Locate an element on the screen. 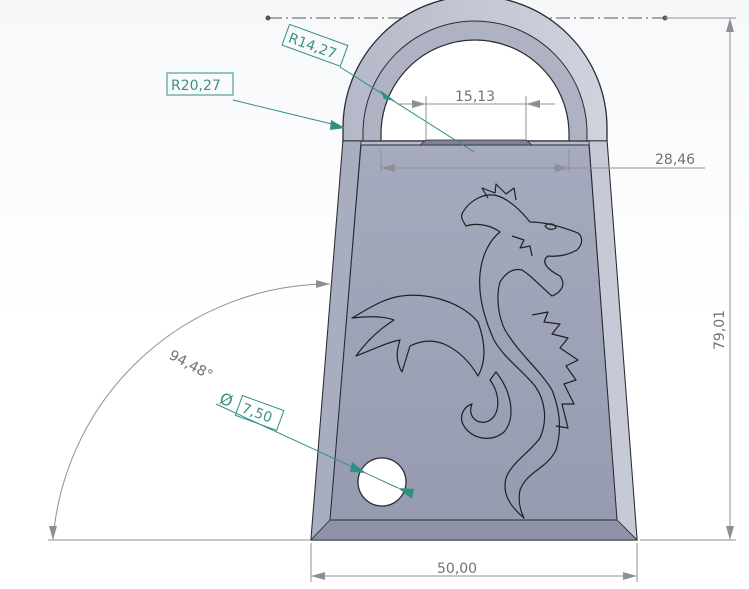 This screenshot has width=749, height=589. top-width-label: 28,46 is located at coordinates (675, 160).